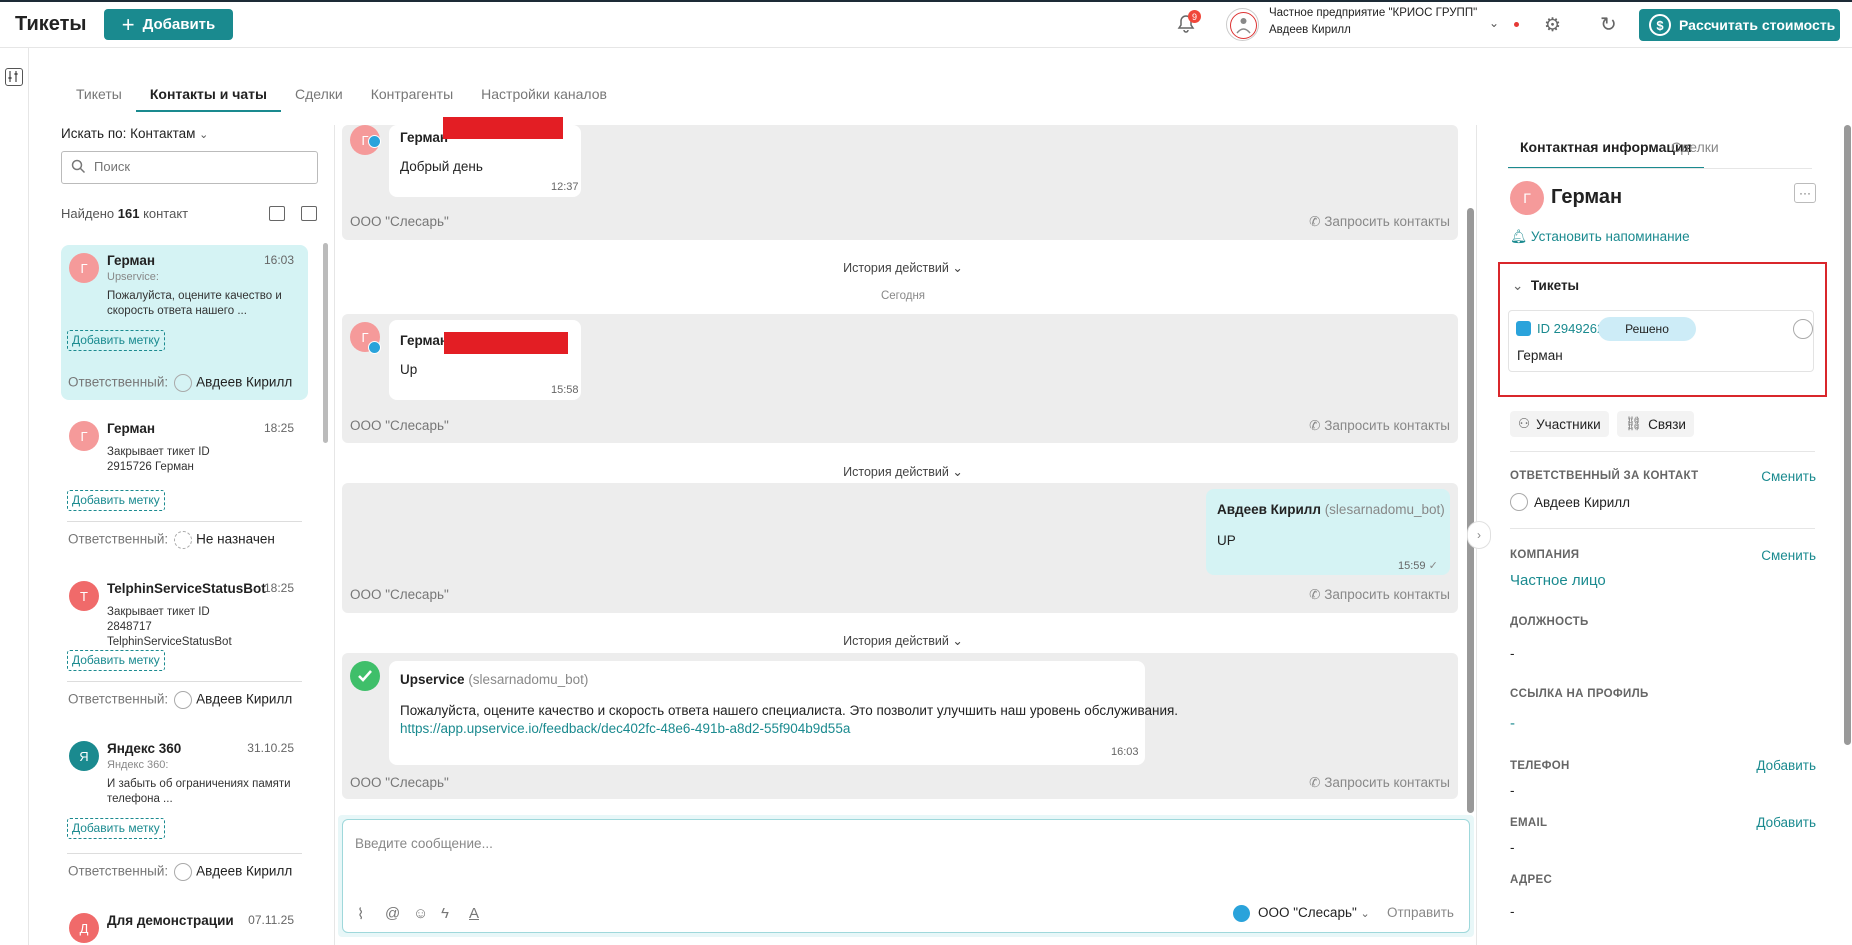 The width and height of the screenshot is (1852, 945). What do you see at coordinates (208, 98) in the screenshot?
I see `tab-contacts-chats: Контакты и чаты` at bounding box center [208, 98].